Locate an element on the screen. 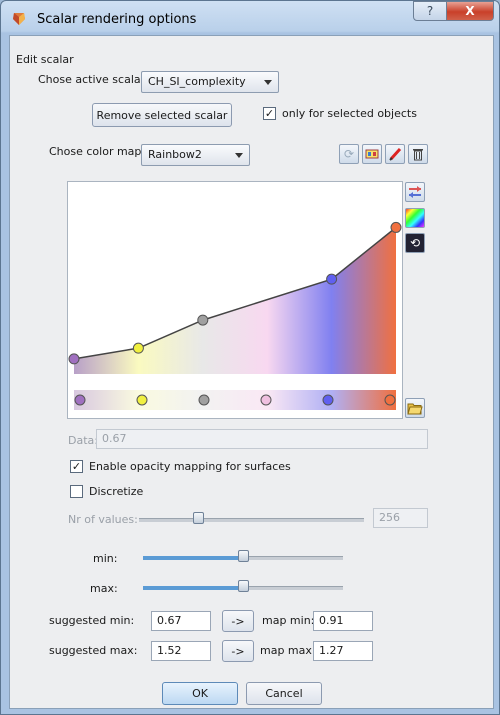  apply-max-button: -> is located at coordinates (238, 651).